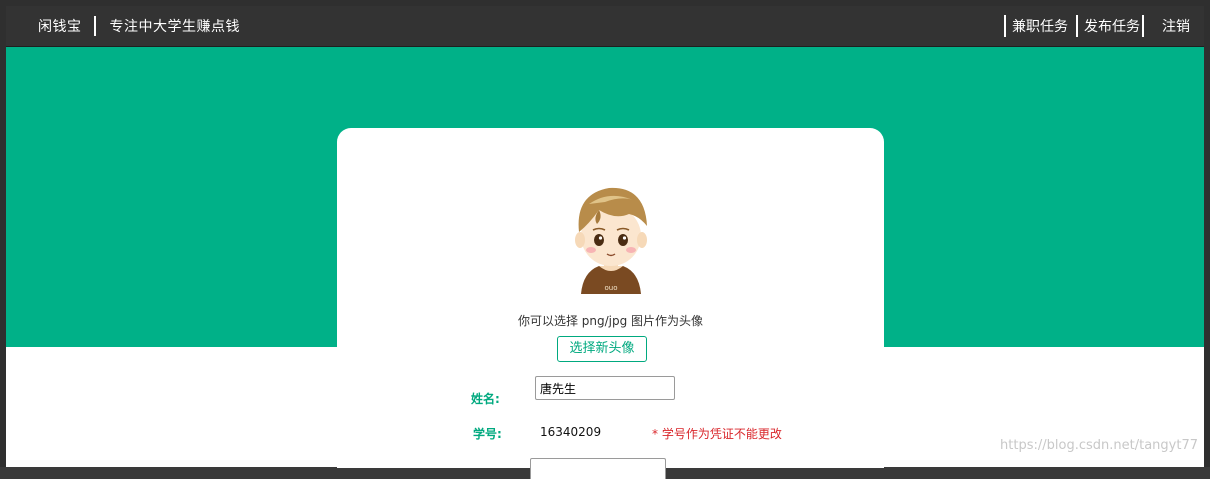 The width and height of the screenshot is (1210, 479). I want to click on brand-divider, so click(94, 26).